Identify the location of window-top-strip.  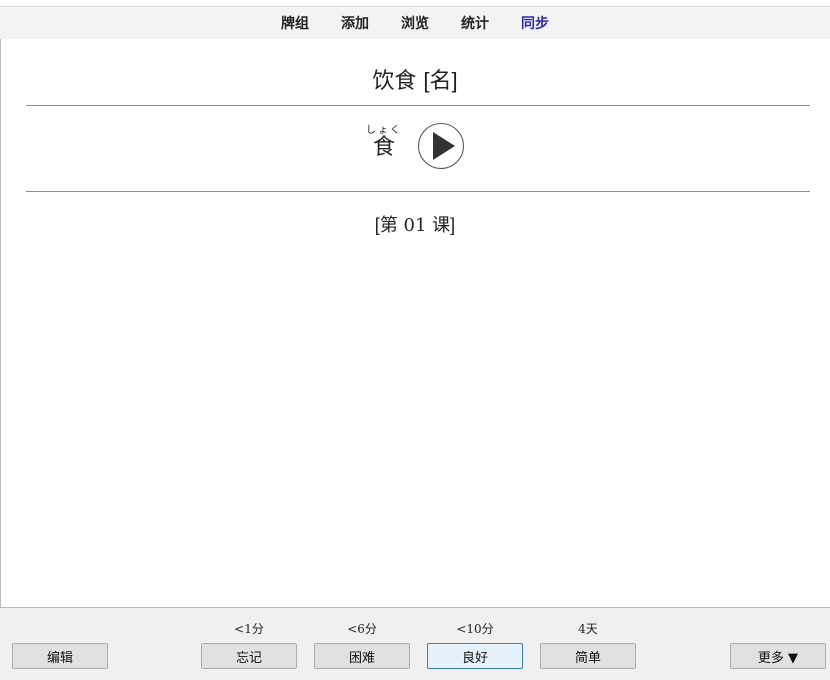
(415, 3).